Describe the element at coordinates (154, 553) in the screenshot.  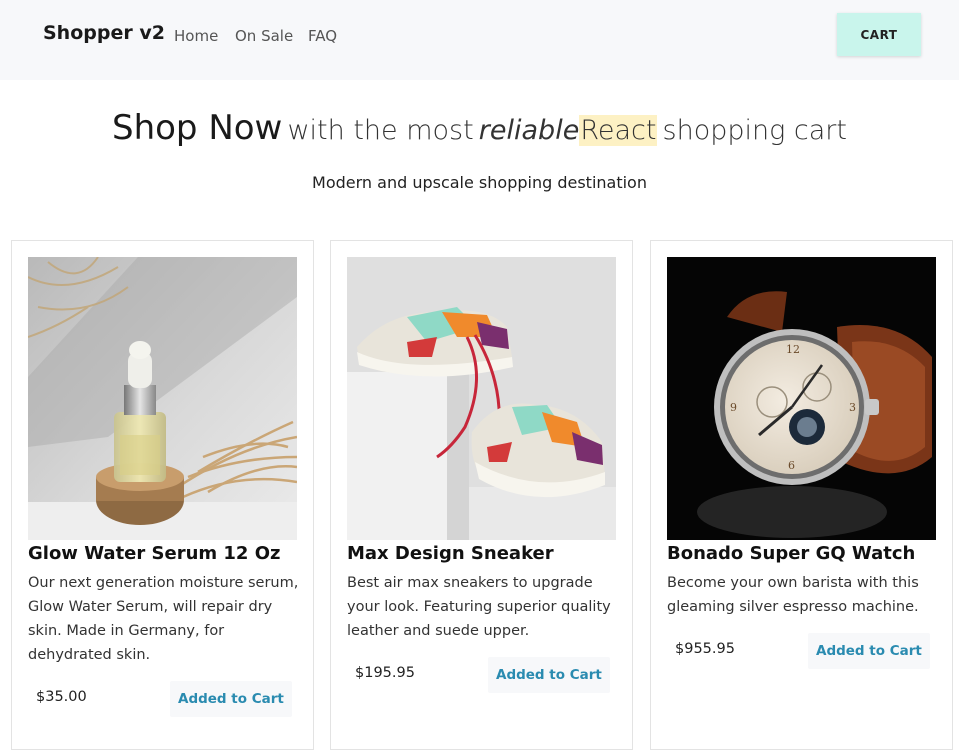
I see `product-title: Glow Water Serum 12 Oz` at that location.